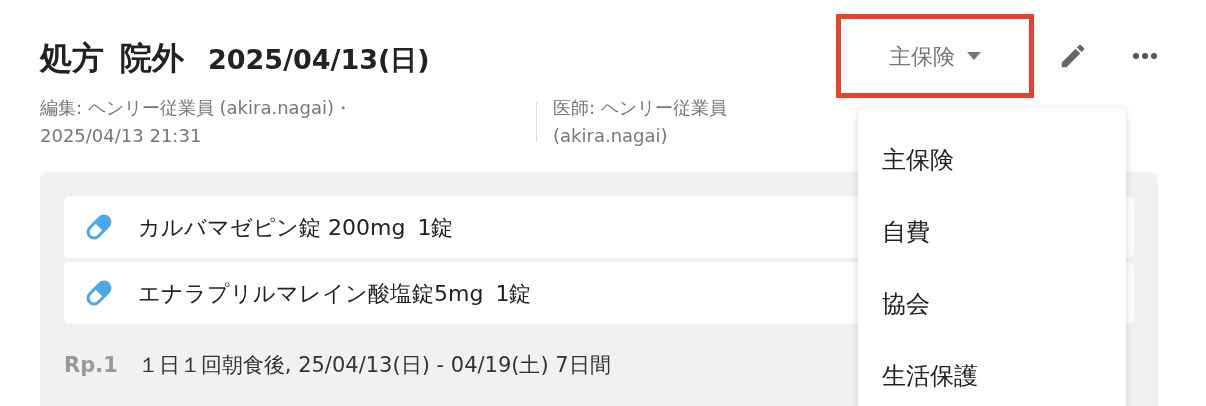  What do you see at coordinates (1145, 56) in the screenshot?
I see `more-icon` at bounding box center [1145, 56].